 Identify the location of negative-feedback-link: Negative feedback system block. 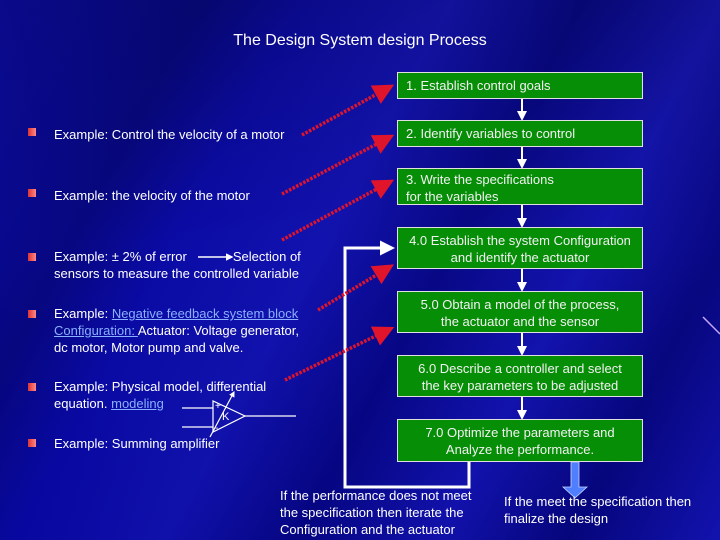
(205, 313).